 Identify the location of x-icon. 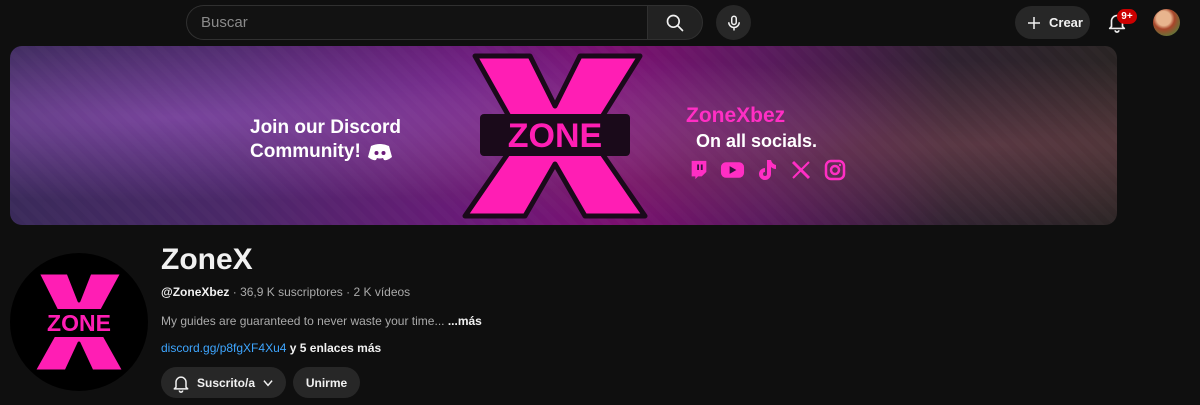
(800, 170).